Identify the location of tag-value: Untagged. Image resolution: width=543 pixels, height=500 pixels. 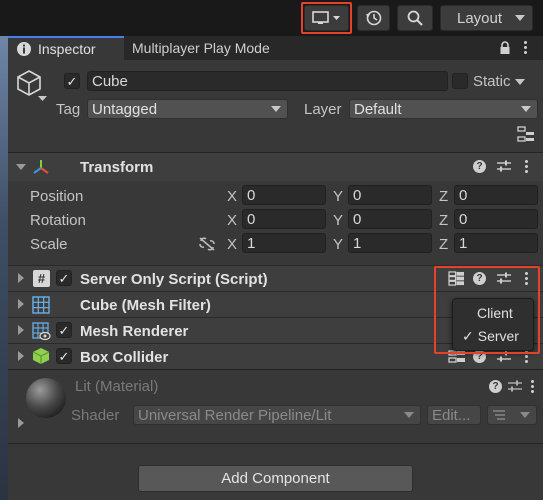
(125, 109).